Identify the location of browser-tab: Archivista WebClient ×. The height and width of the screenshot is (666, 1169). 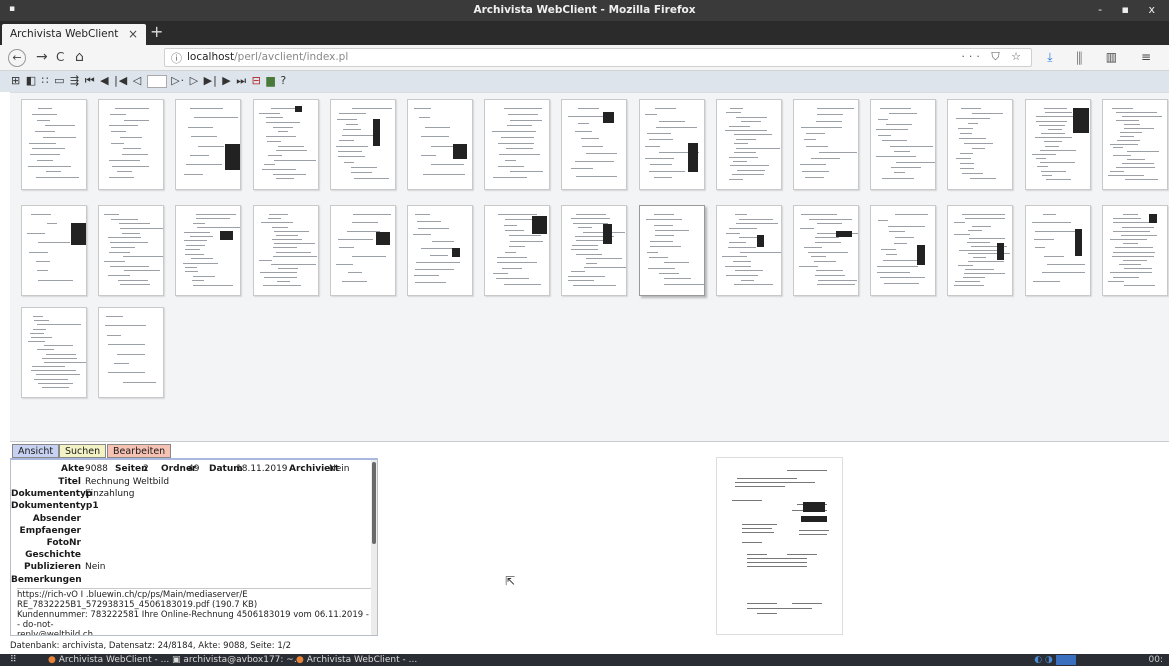
(74, 34).